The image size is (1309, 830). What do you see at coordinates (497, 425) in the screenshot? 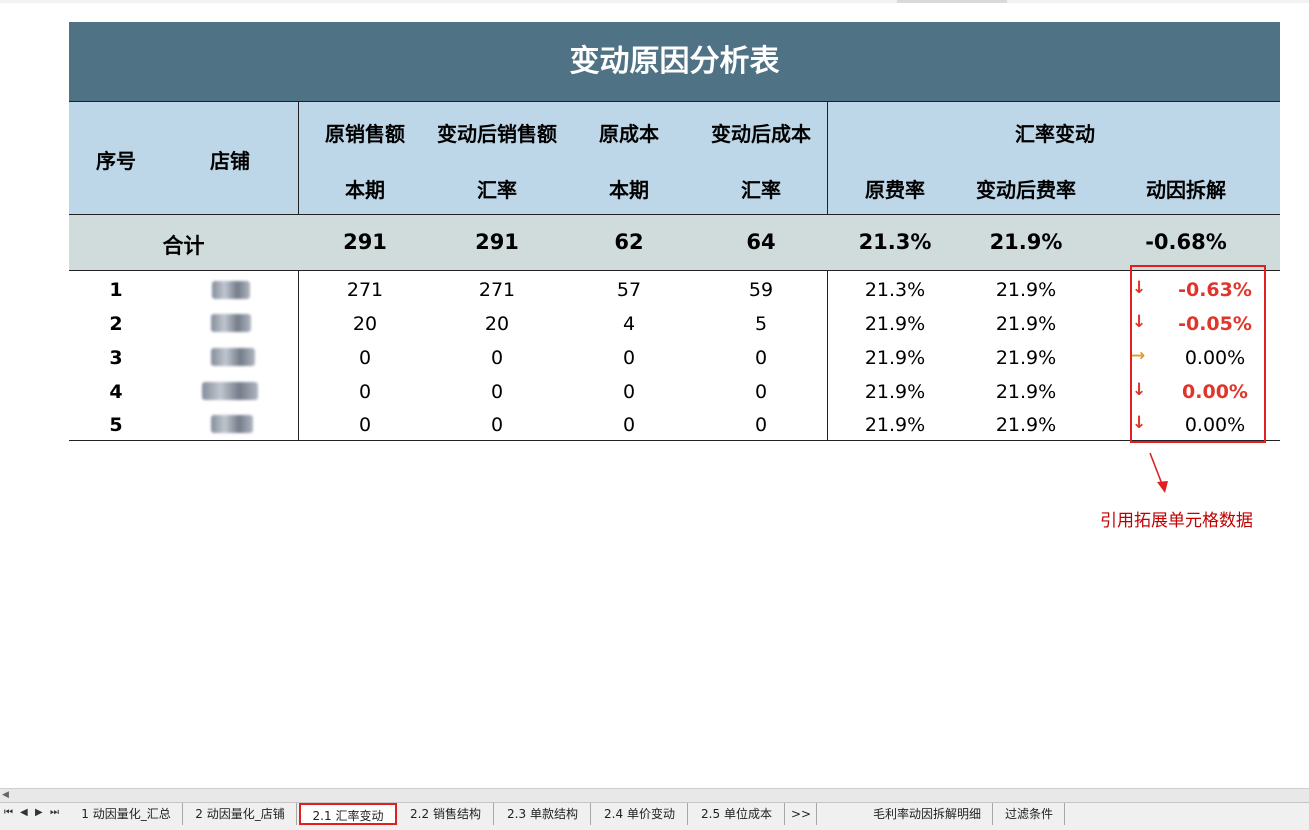
I see `row-5-new-sales: 0` at bounding box center [497, 425].